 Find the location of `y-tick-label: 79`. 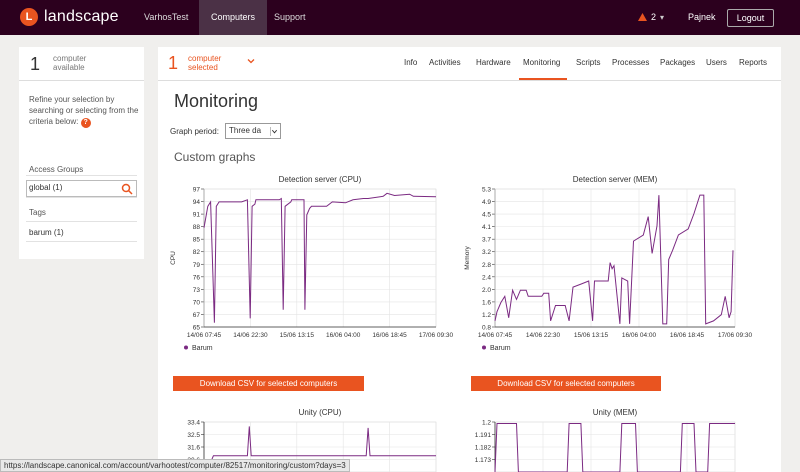

y-tick-label: 79 is located at coordinates (197, 265).